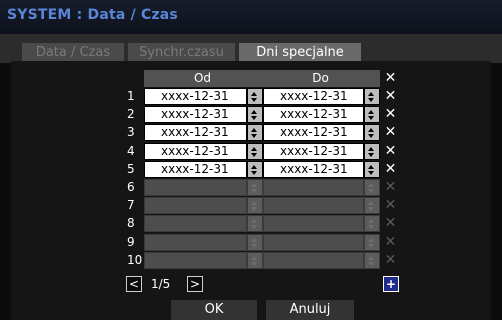 Image resolution: width=502 pixels, height=320 pixels. Describe the element at coordinates (161, 284) in the screenshot. I see `page-indicator: 1/5` at that location.